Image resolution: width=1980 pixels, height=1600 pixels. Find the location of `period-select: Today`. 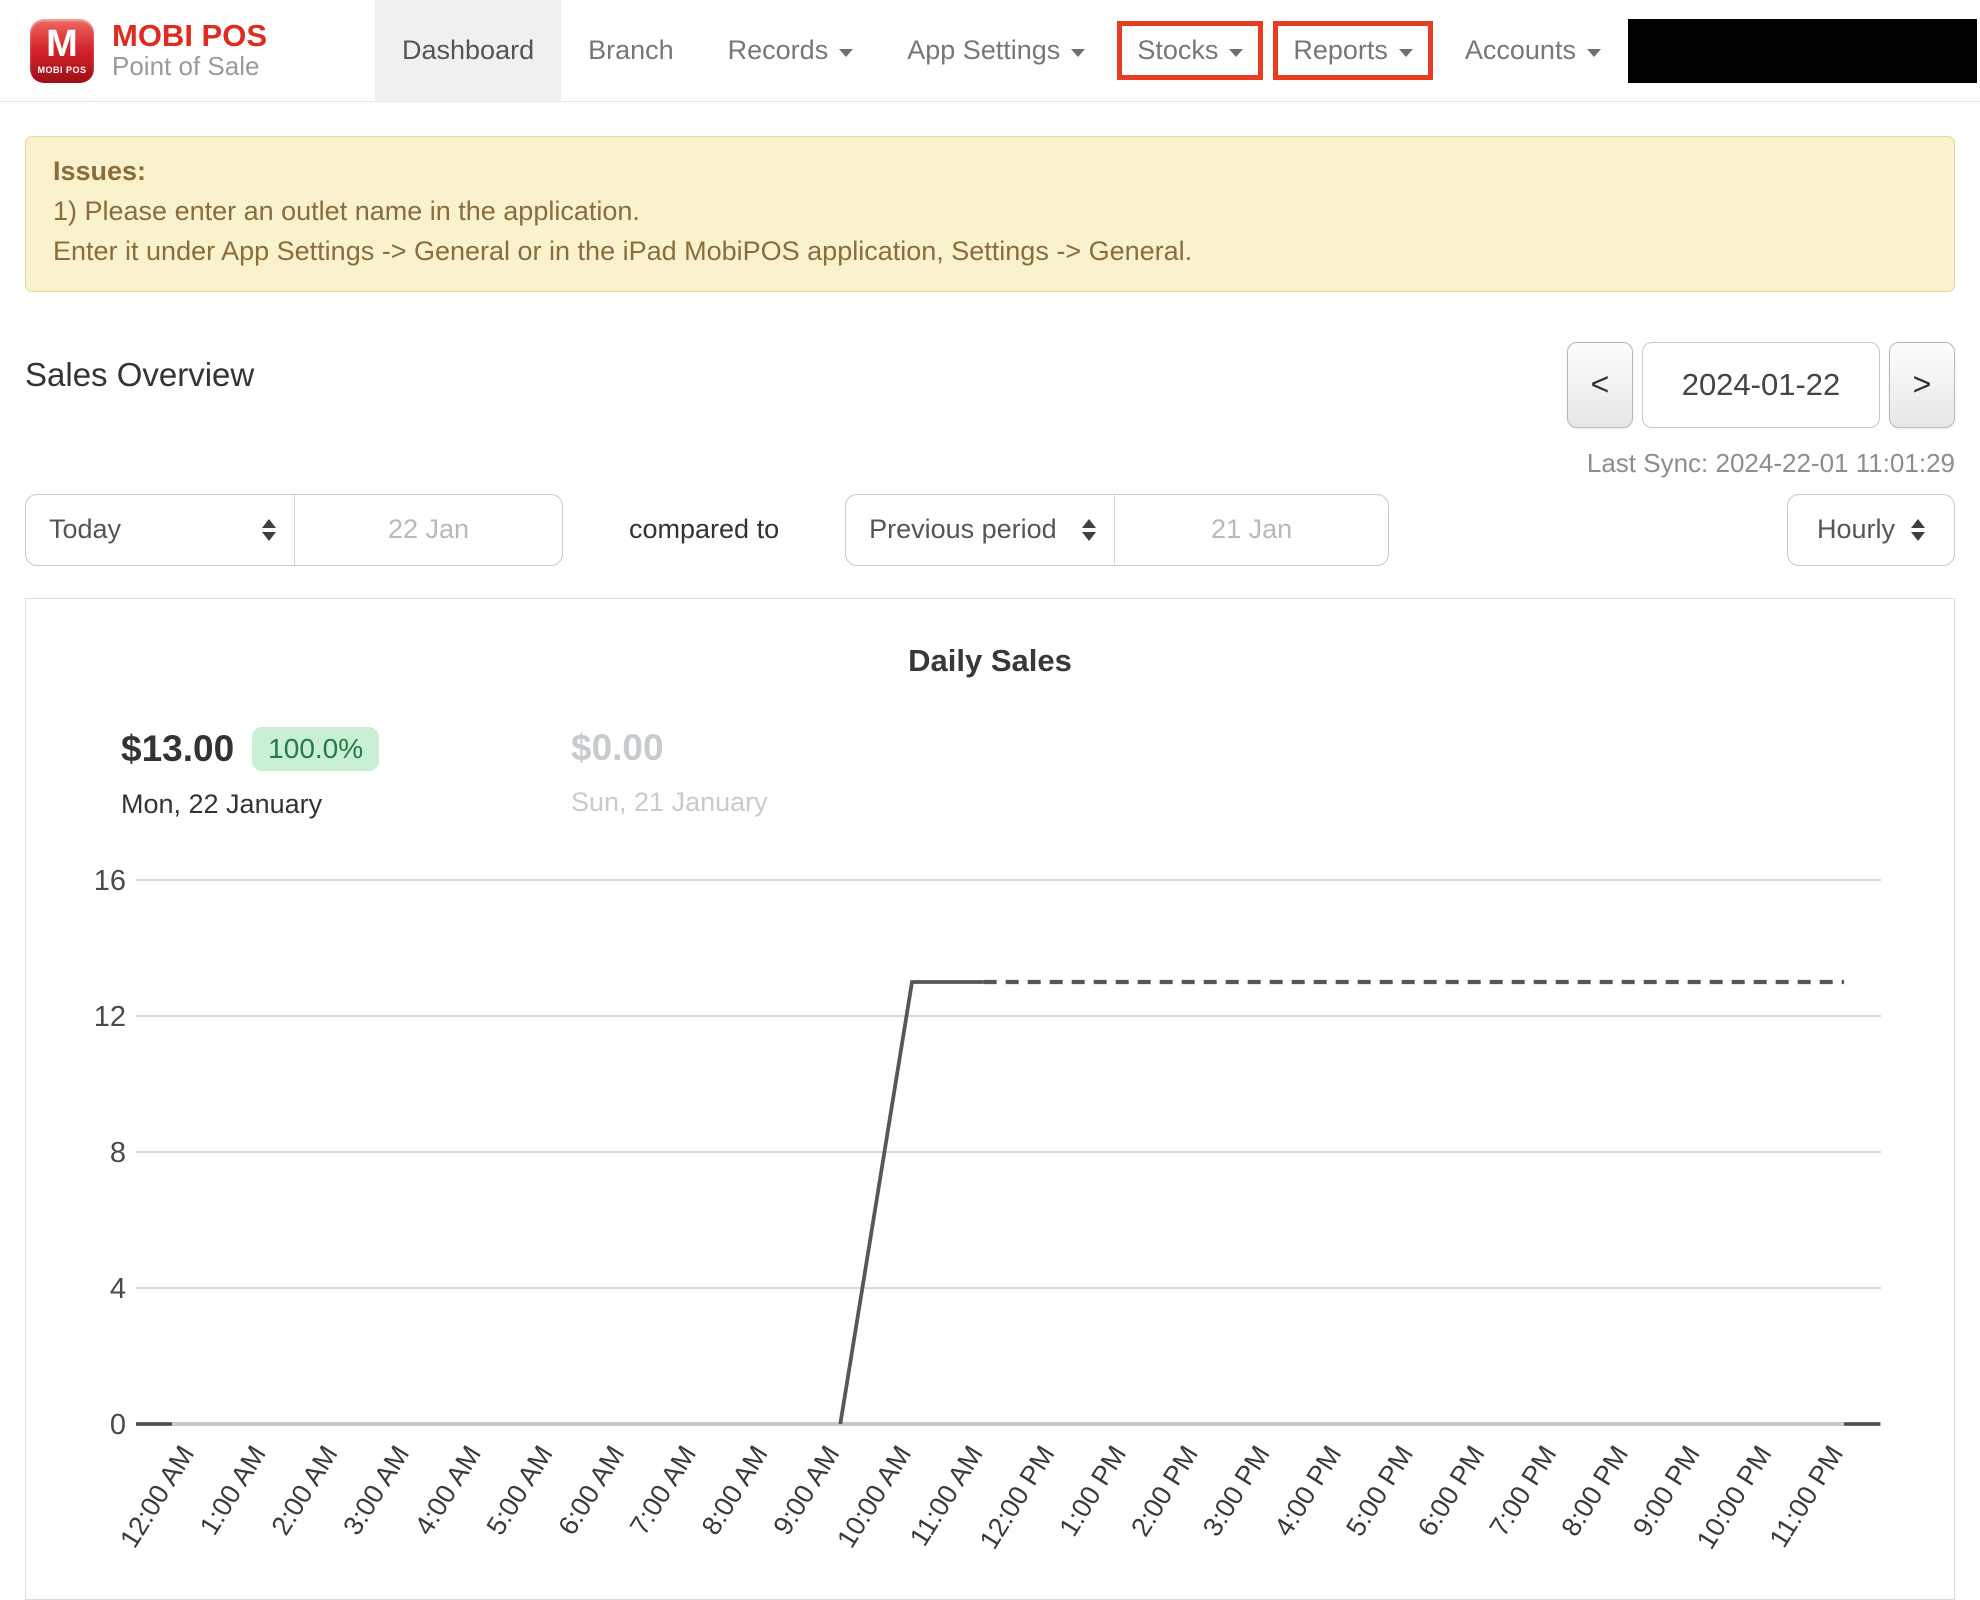

period-select: Today is located at coordinates (160, 530).